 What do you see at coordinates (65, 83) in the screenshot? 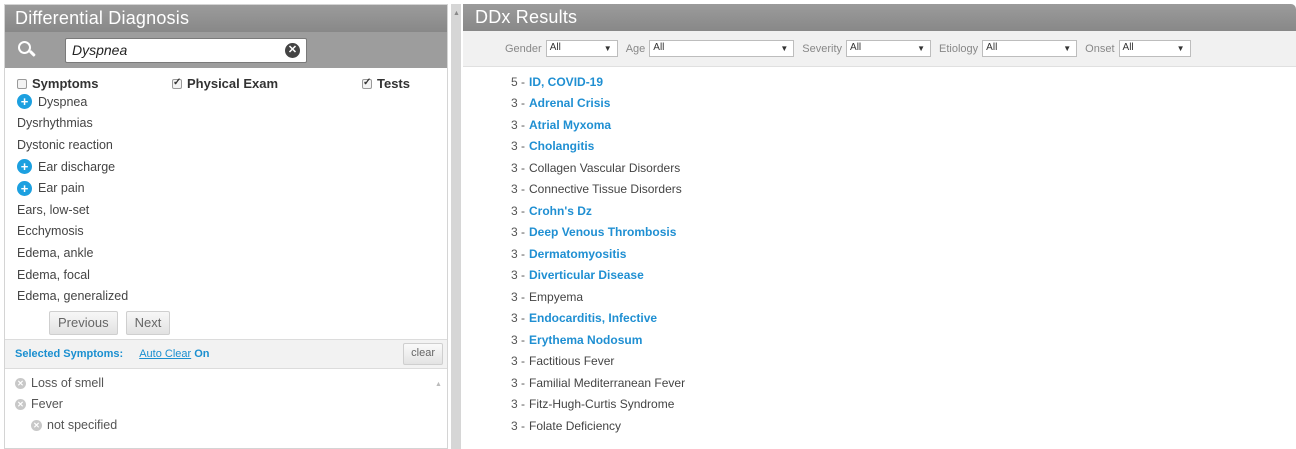
I see `filter-label: Symptoms` at bounding box center [65, 83].